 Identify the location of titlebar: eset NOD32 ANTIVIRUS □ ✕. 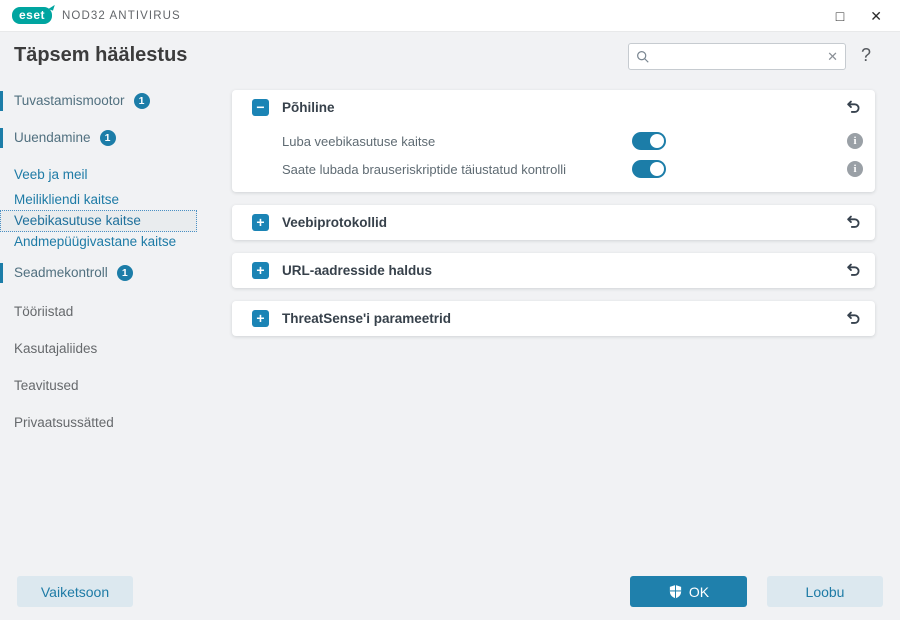
(450, 16).